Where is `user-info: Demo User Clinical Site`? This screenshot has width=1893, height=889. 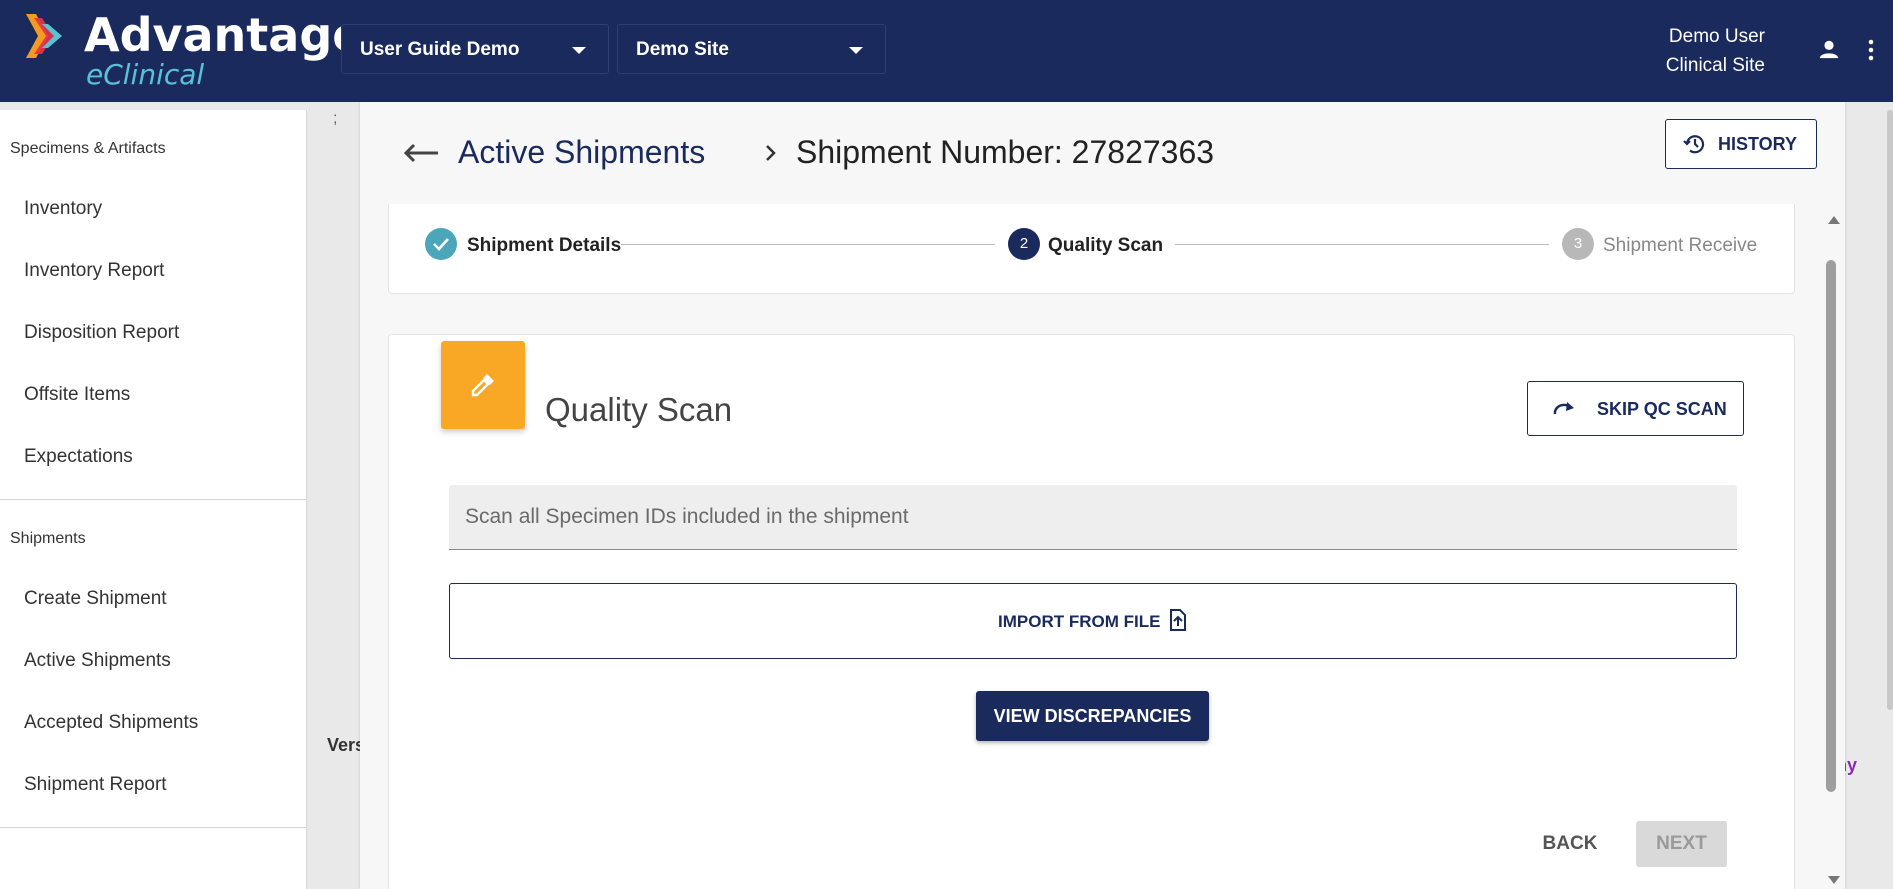 user-info: Demo User Clinical Site is located at coordinates (1715, 51).